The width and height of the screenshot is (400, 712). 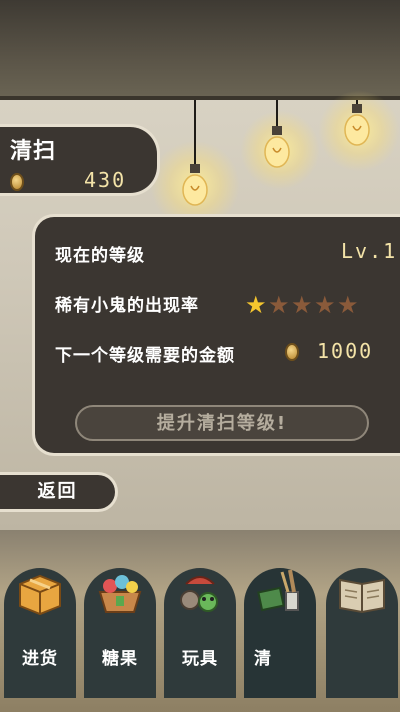 What do you see at coordinates (120, 628) in the screenshot?
I see `nav-item-candy: 糖果` at bounding box center [120, 628].